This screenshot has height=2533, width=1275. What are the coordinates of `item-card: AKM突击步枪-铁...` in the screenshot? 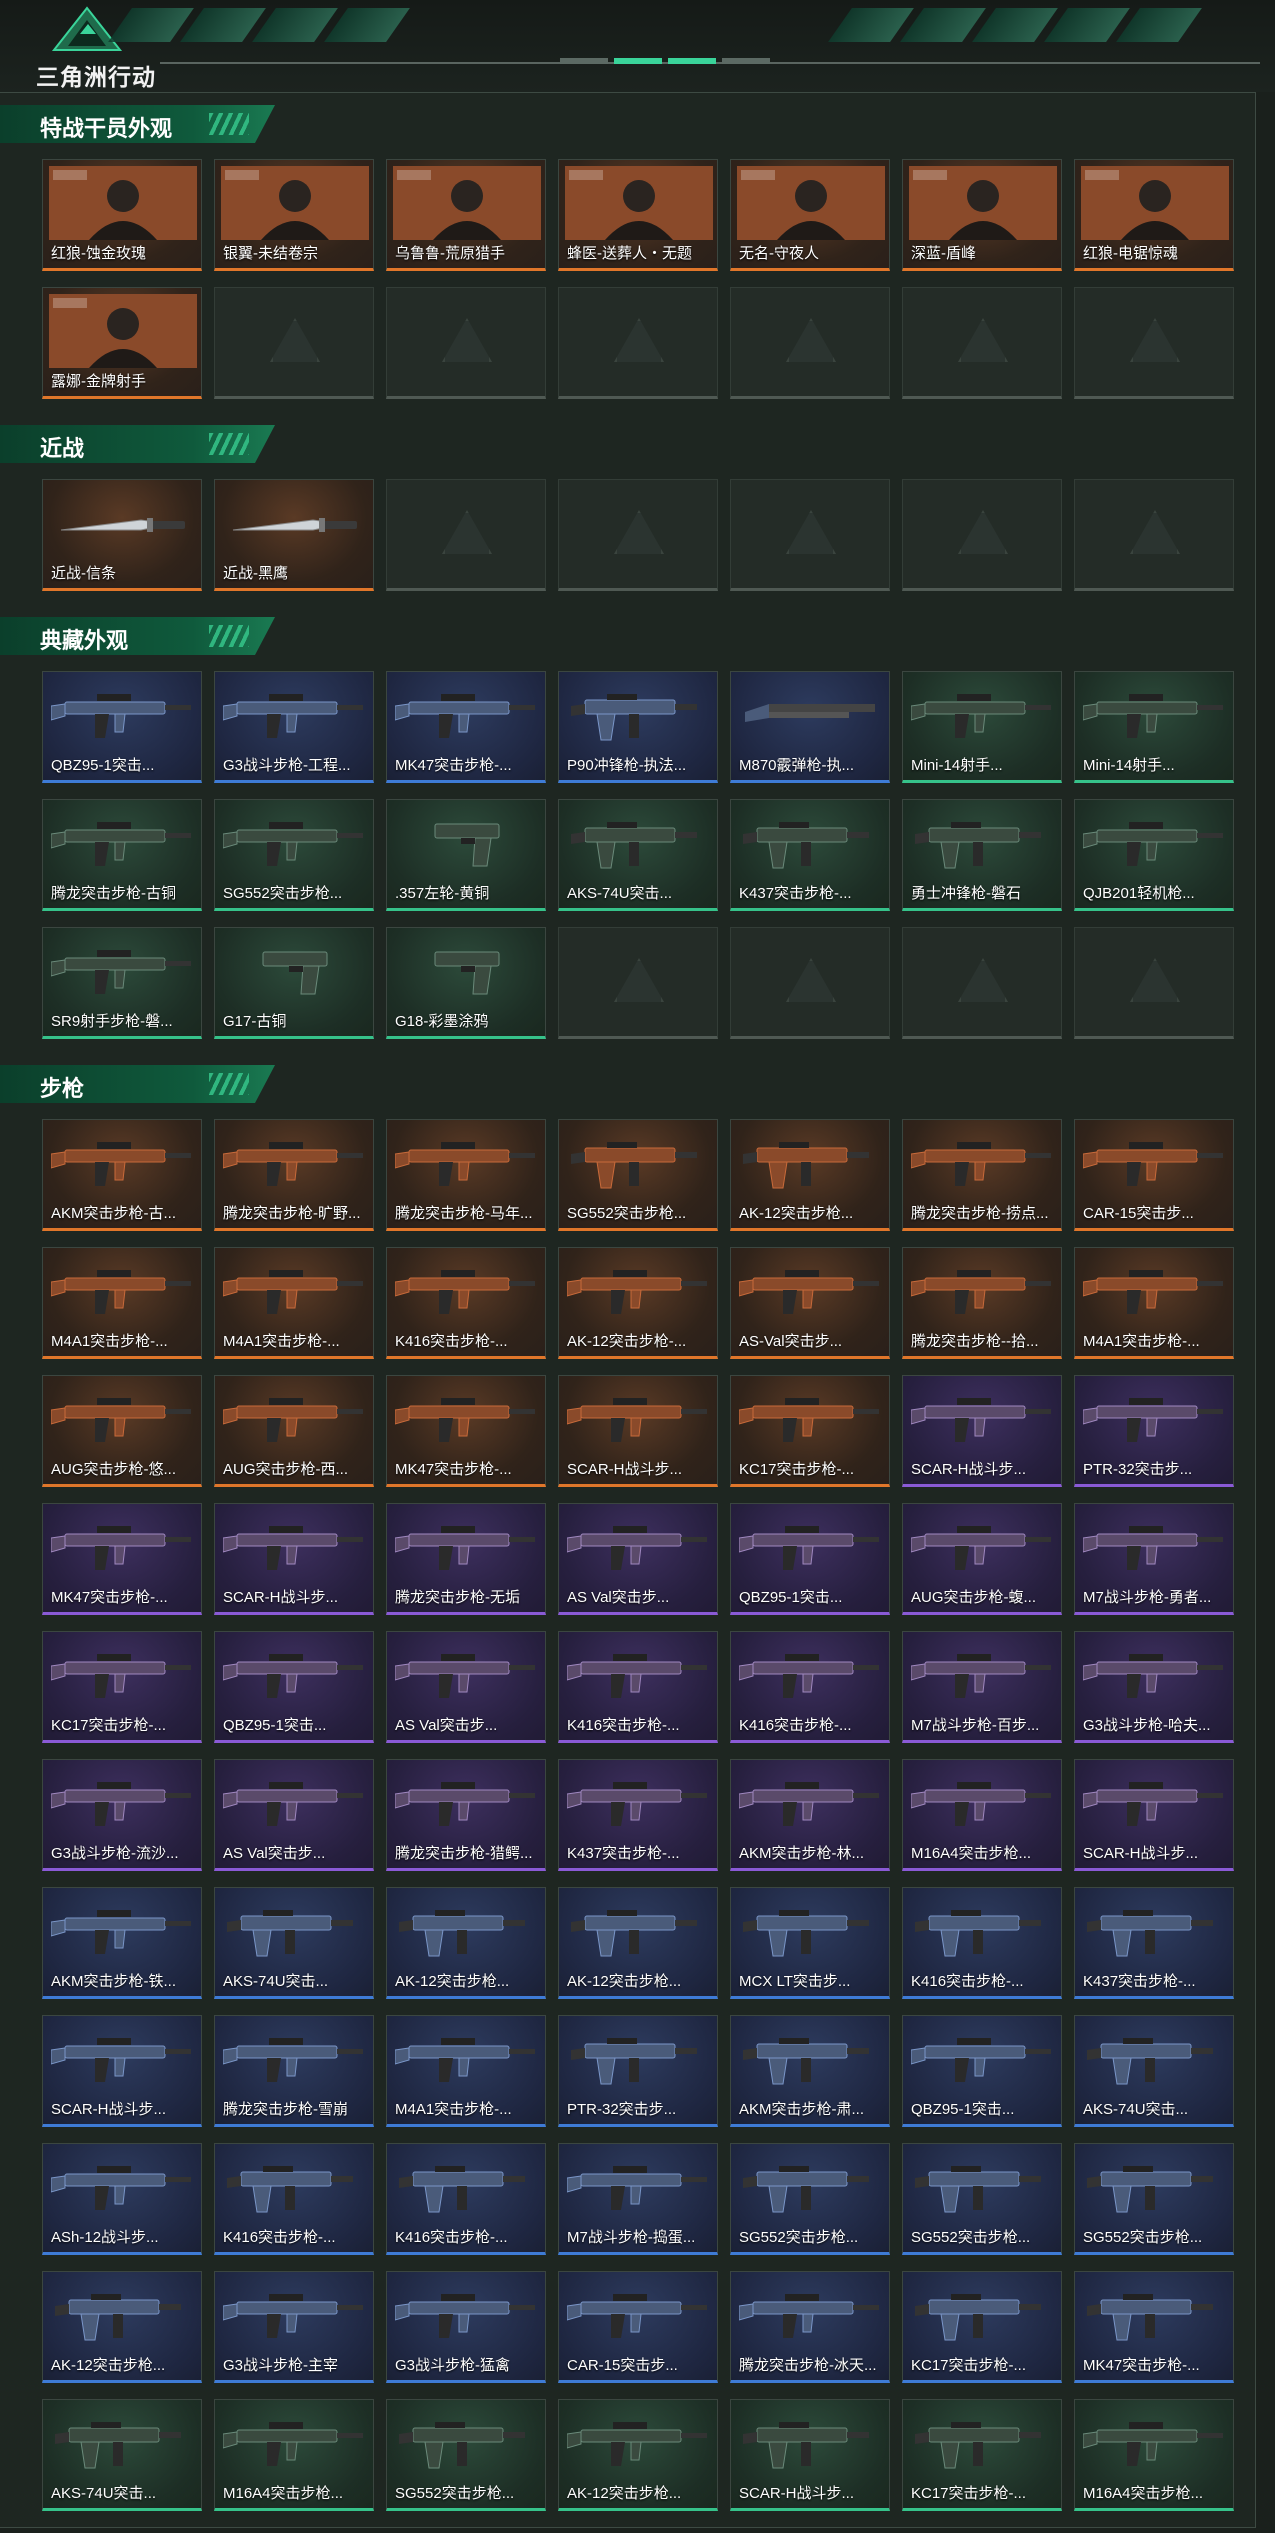 It's located at (122, 1943).